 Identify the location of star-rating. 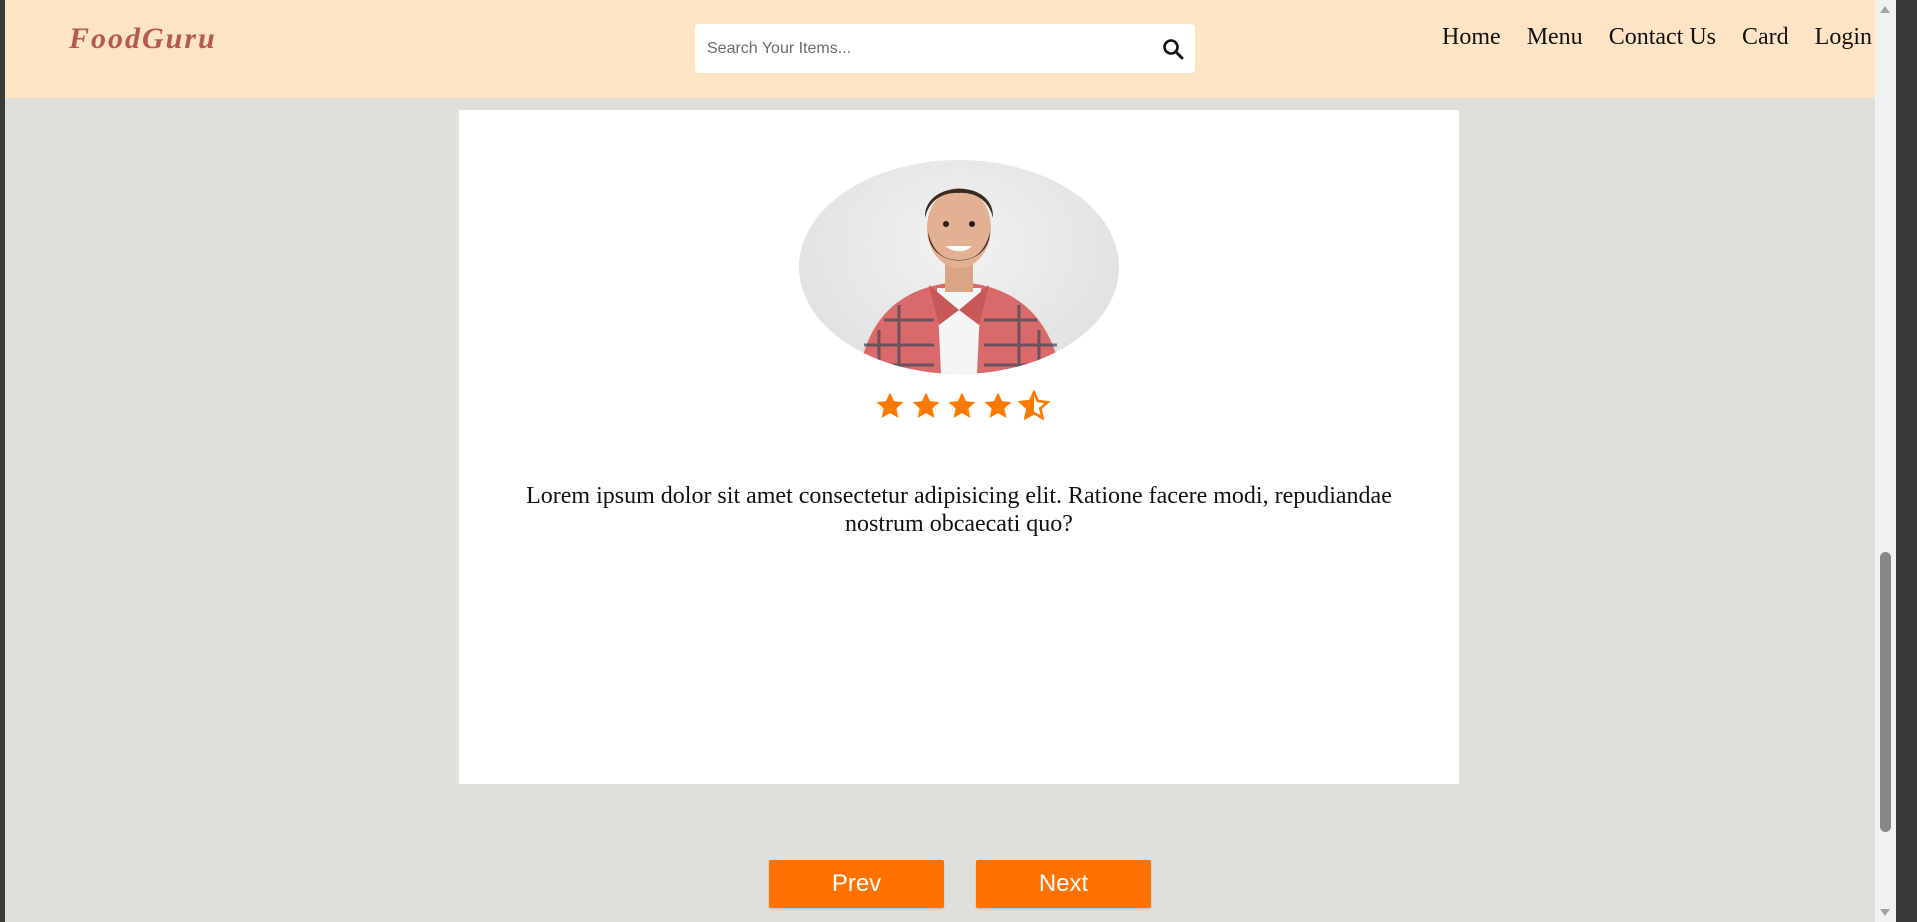
(962, 406).